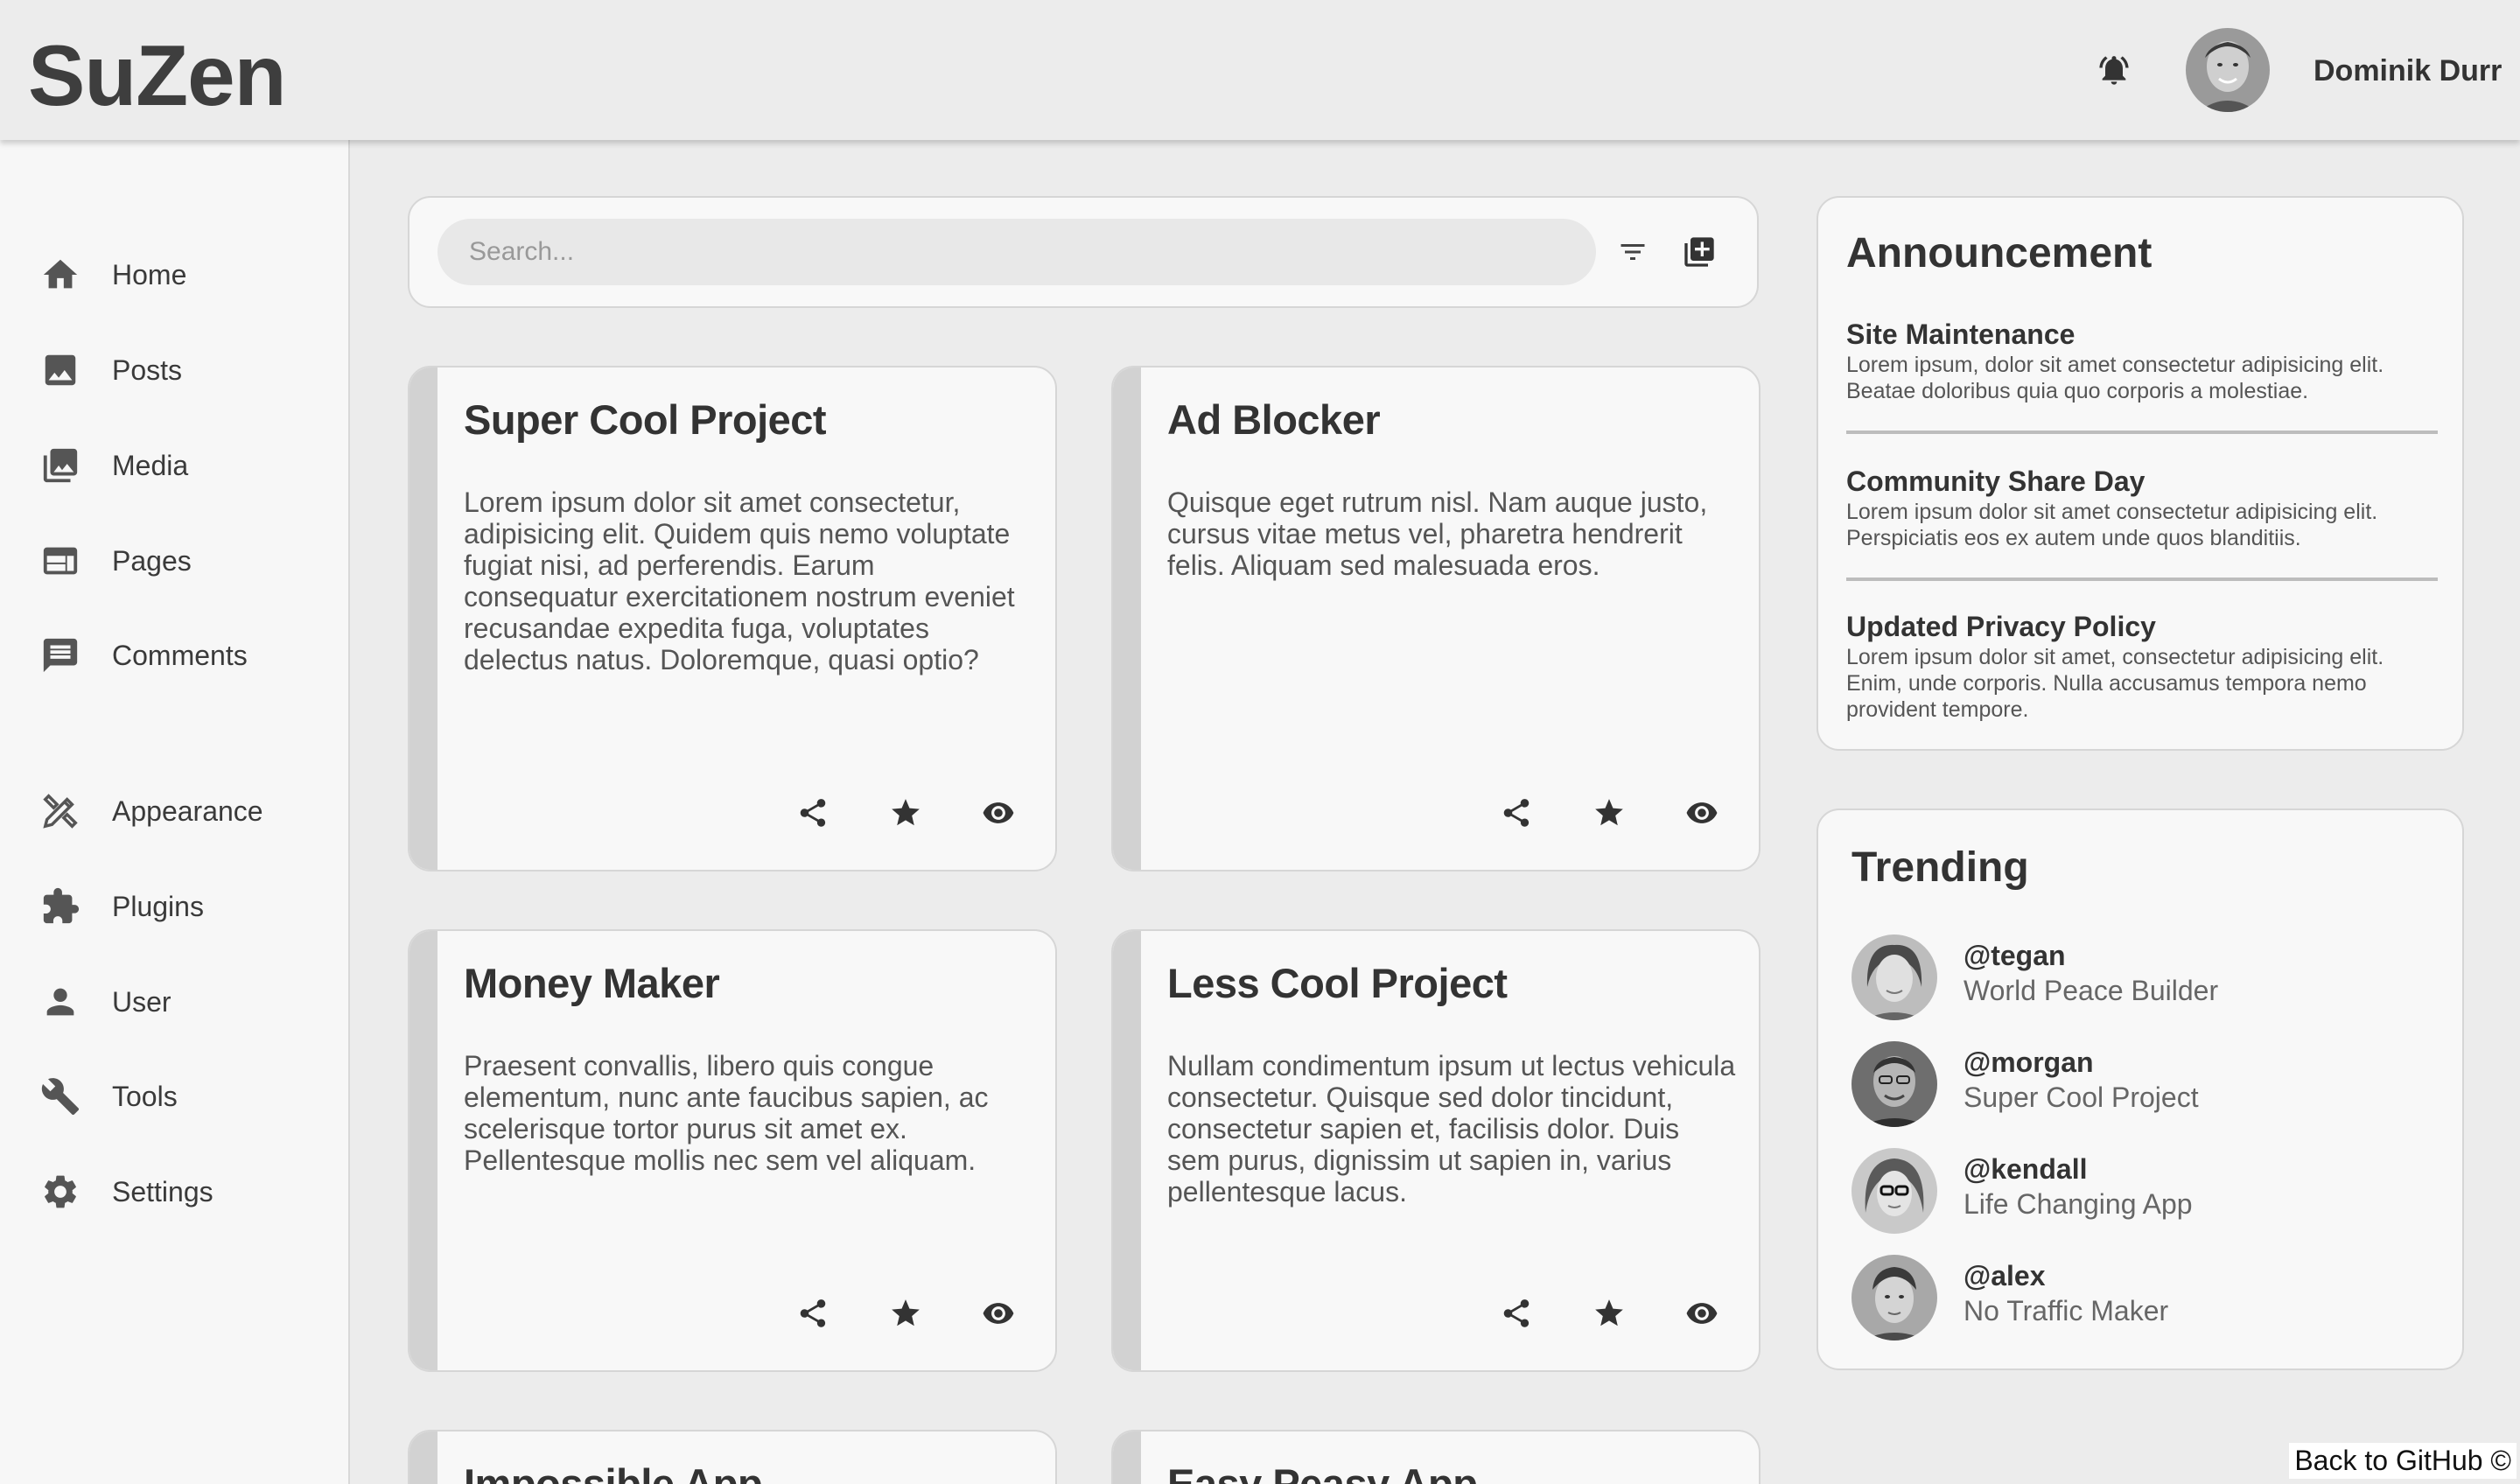 This screenshot has width=2520, height=1484. What do you see at coordinates (1999, 253) in the screenshot?
I see `announcement-title: Announcement` at bounding box center [1999, 253].